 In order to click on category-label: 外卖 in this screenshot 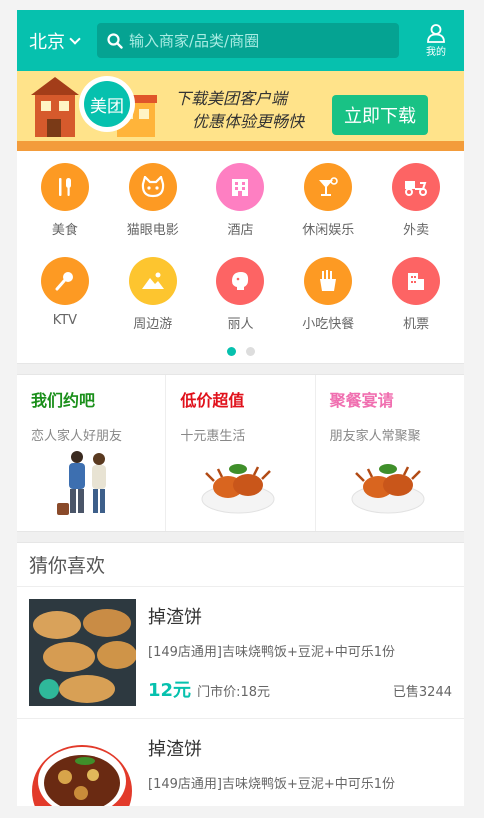, I will do `click(416, 230)`.